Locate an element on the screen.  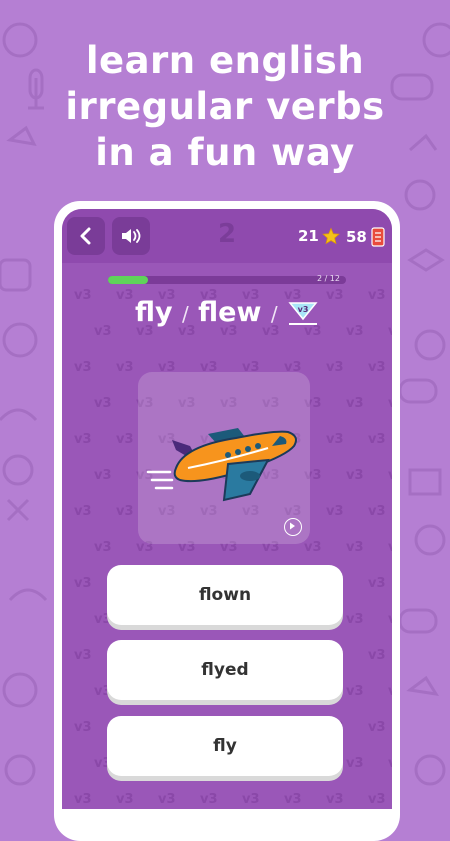
coins-count: 58 is located at coordinates (356, 237).